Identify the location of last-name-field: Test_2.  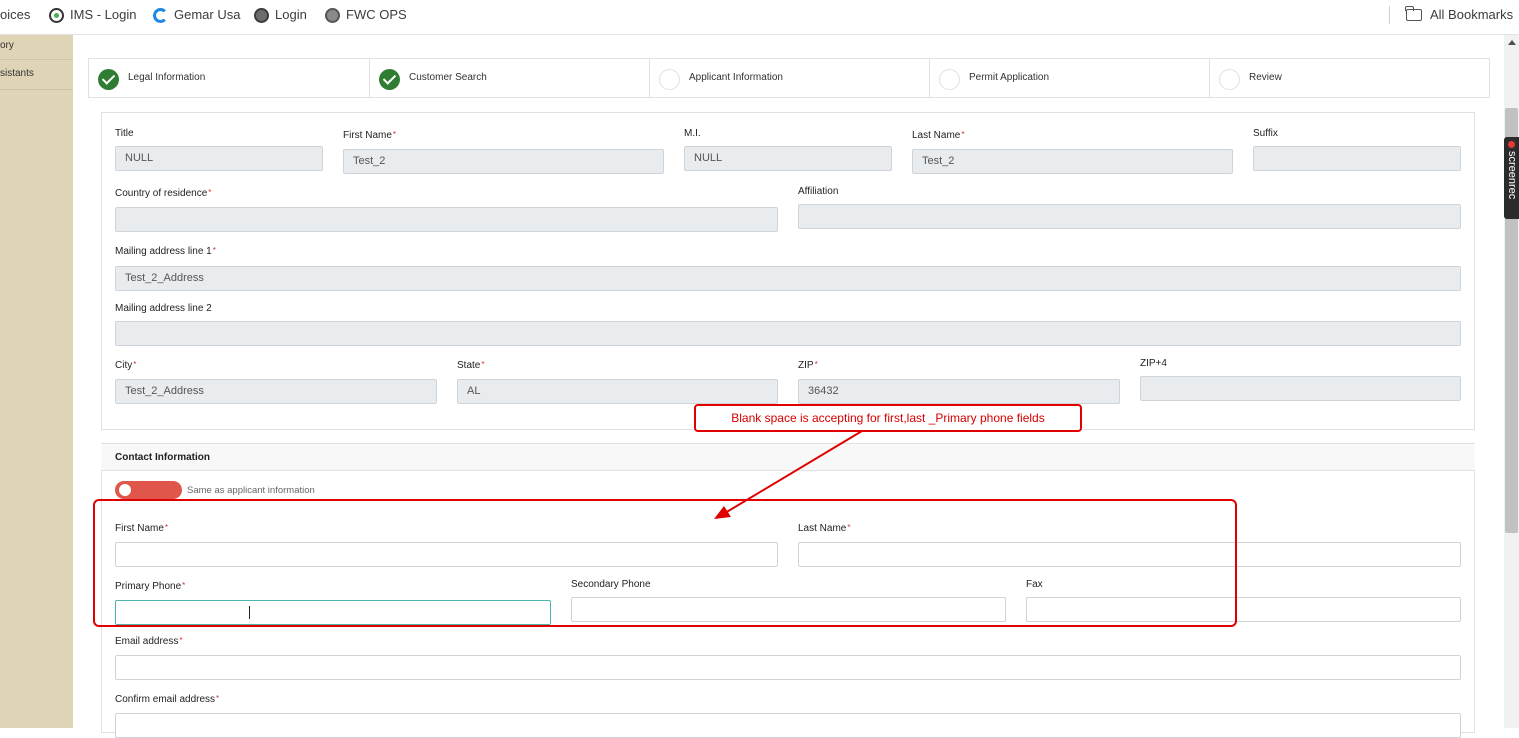
(1072, 161).